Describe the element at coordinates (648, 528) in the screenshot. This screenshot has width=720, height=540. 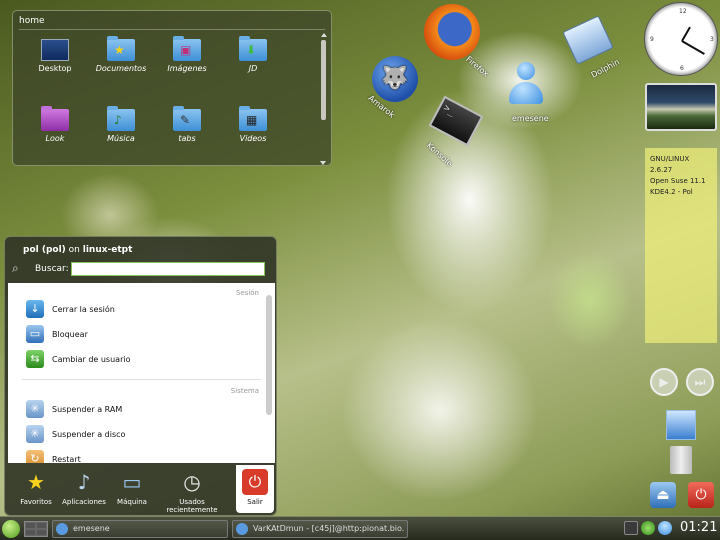
I see `network-icon` at that location.